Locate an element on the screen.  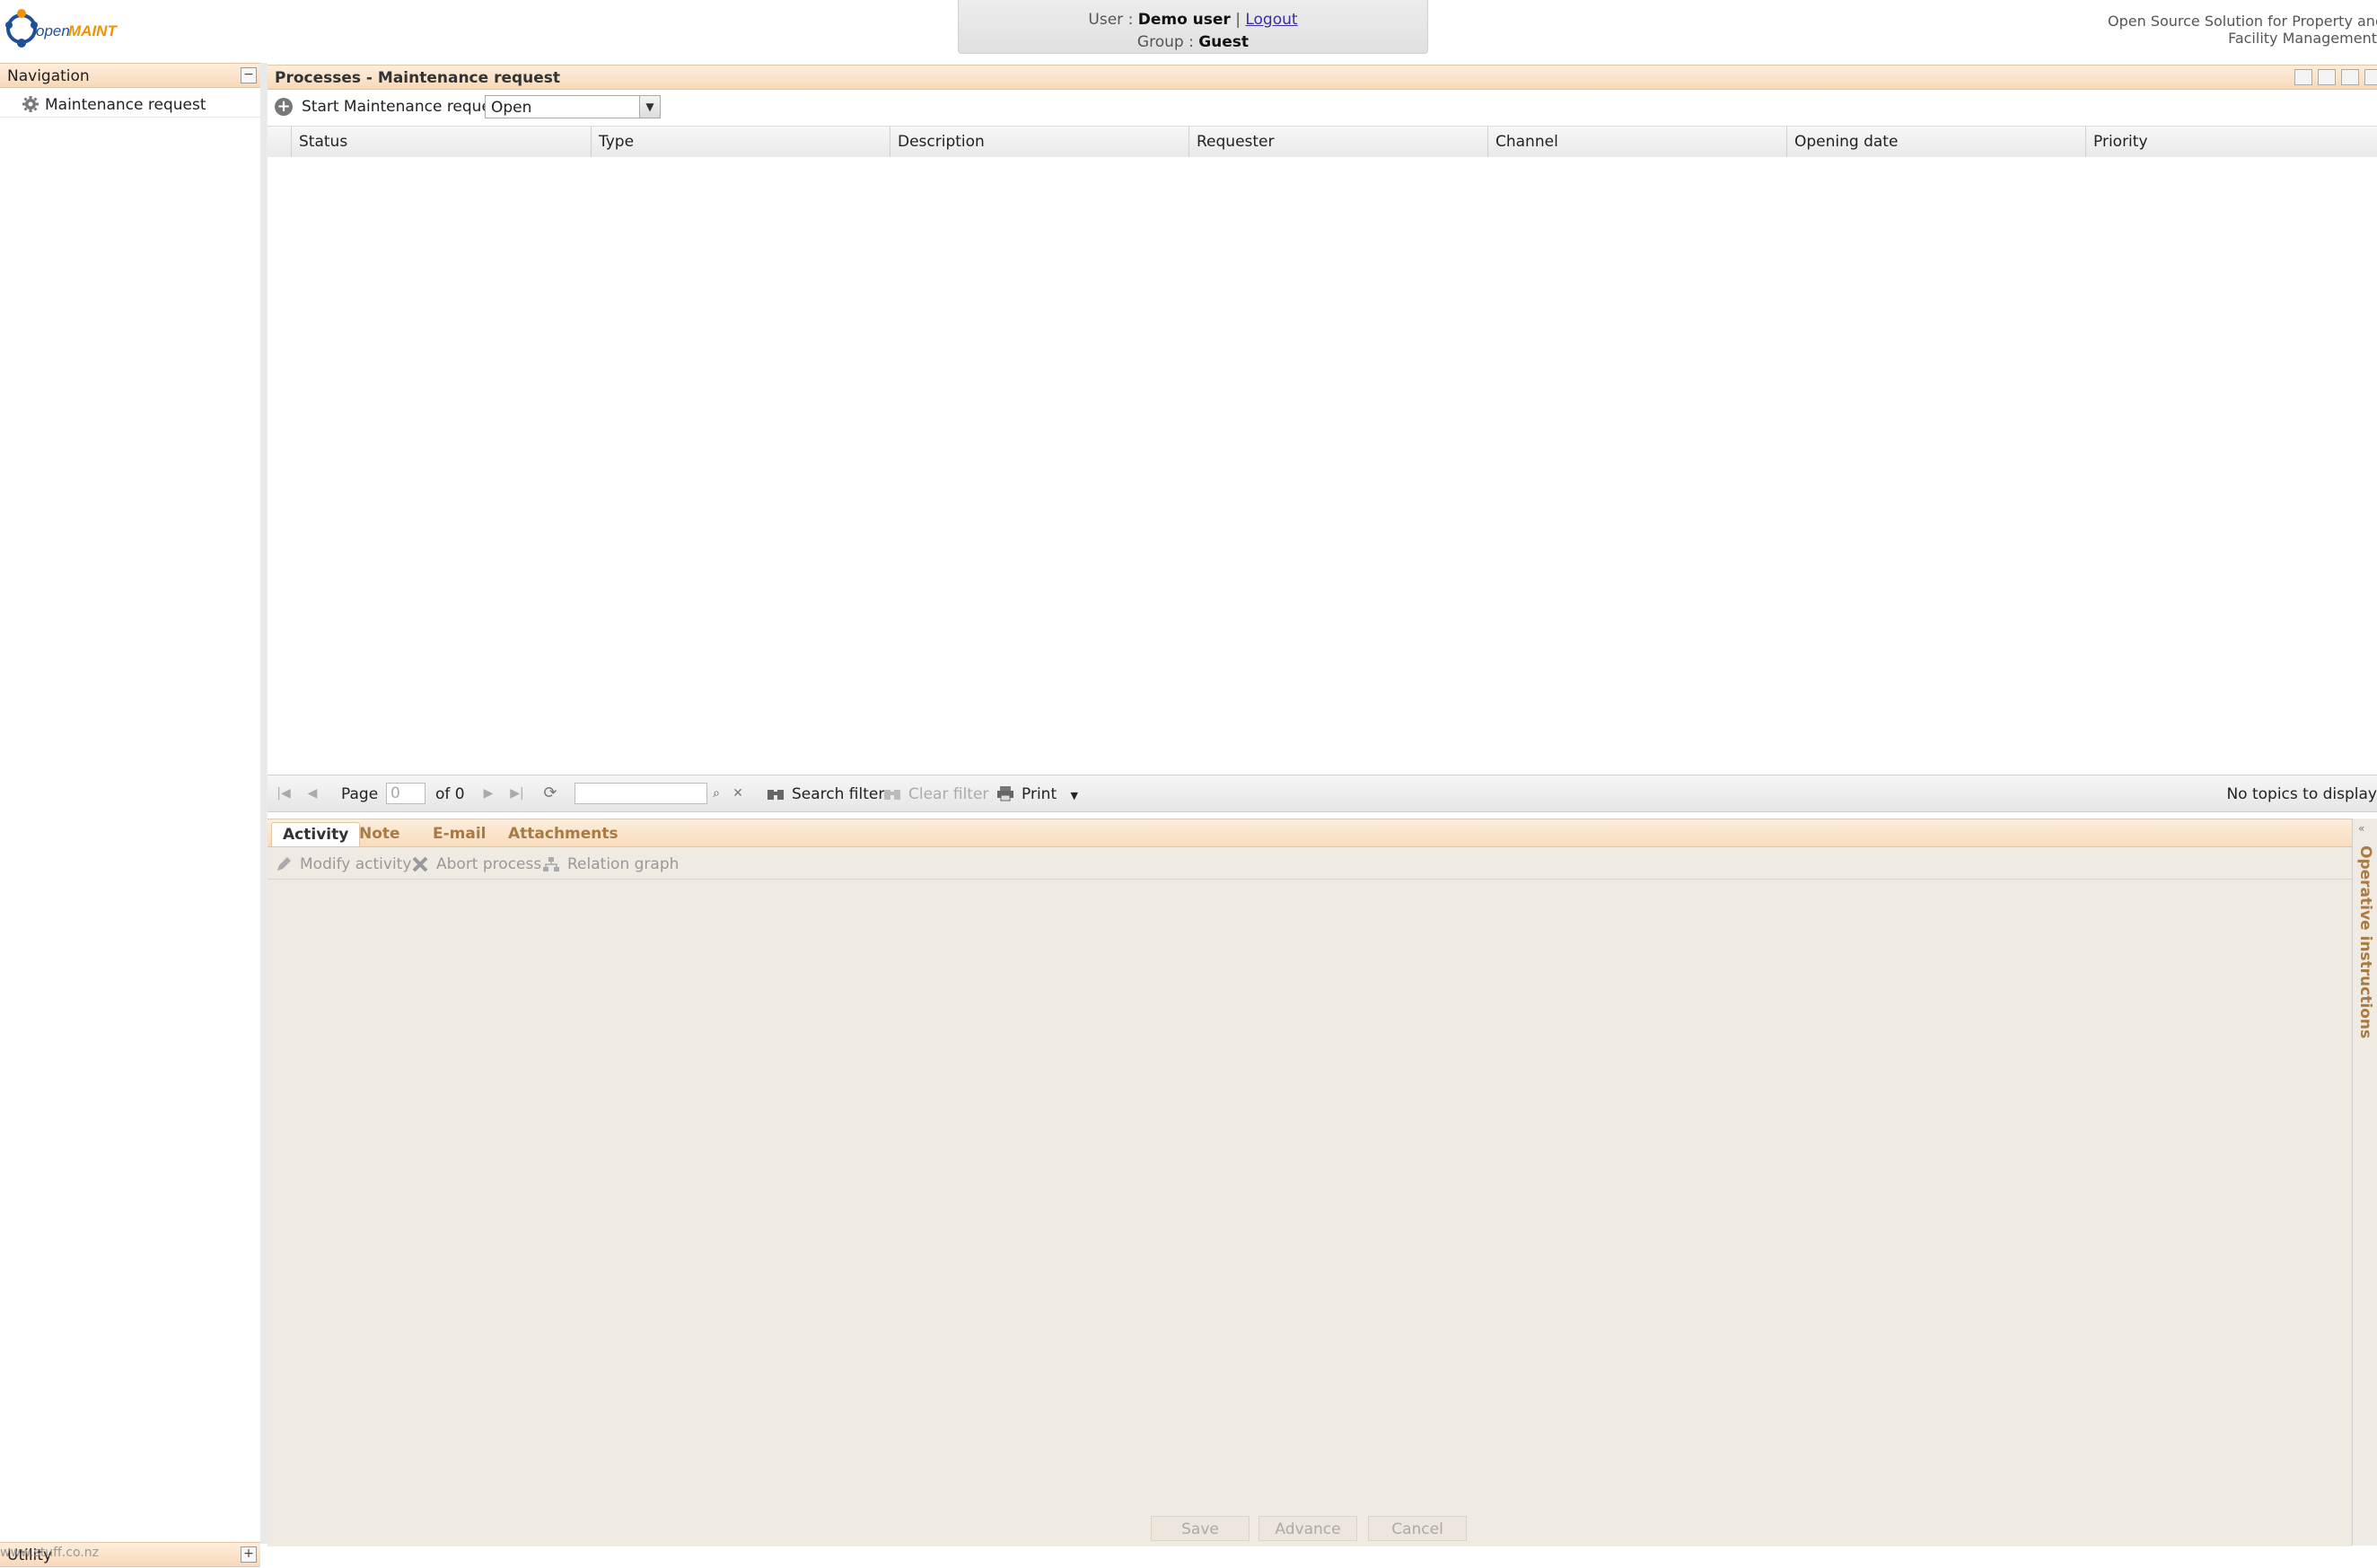
modify-activity-button: Modify activity is located at coordinates (343, 864).